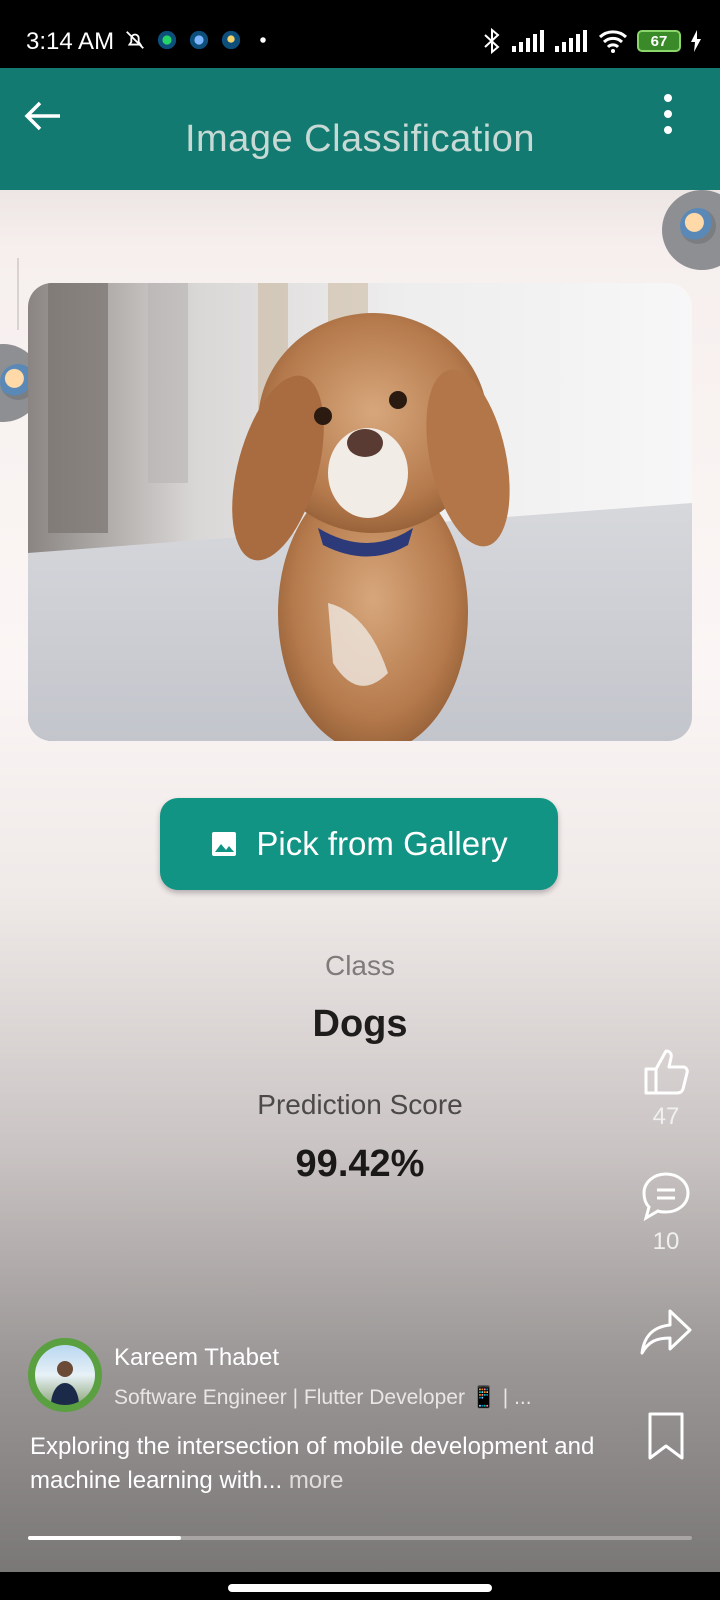 The height and width of the screenshot is (1600, 720). I want to click on home-indicator, so click(360, 1588).